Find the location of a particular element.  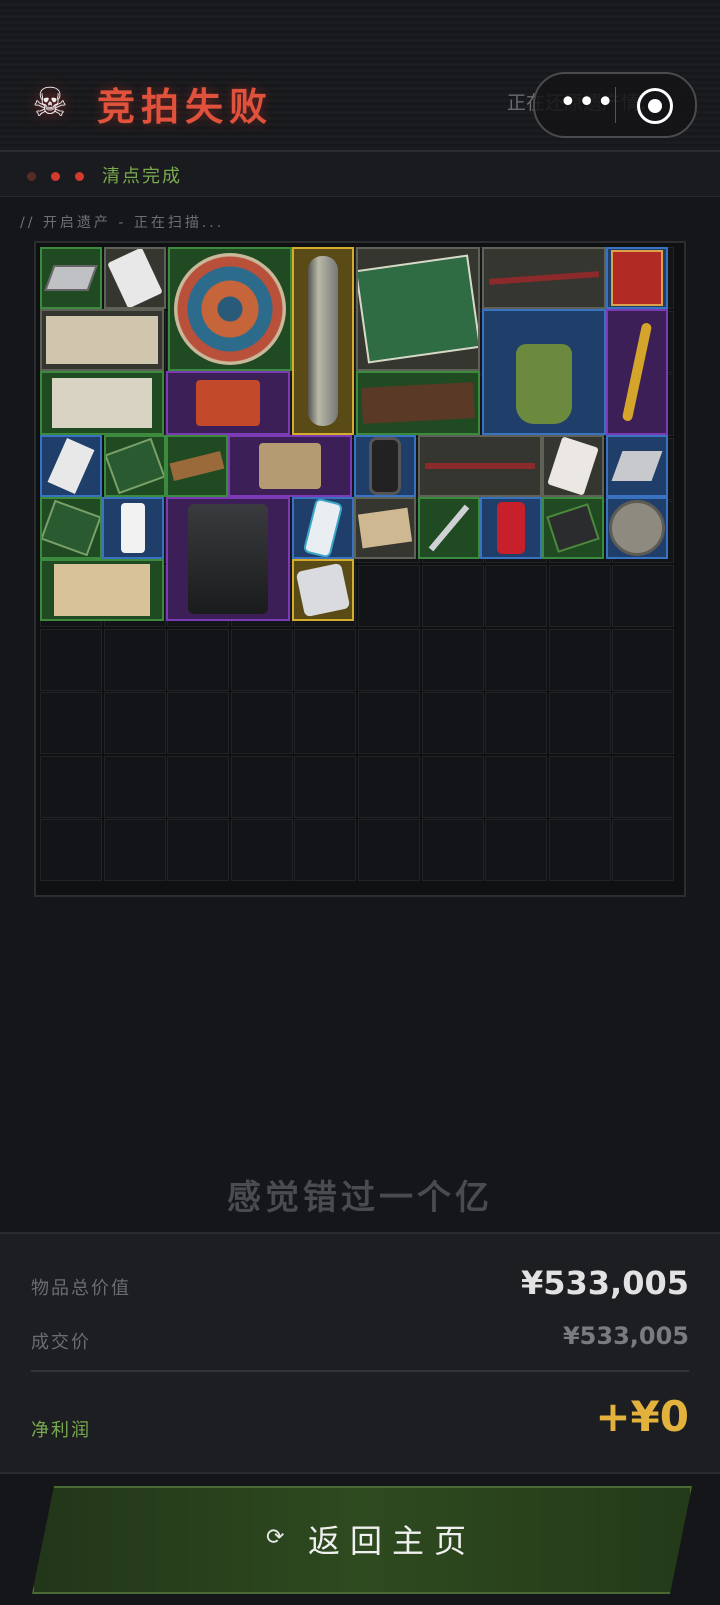

return-home-button: ⟳ 返回主页 is located at coordinates (362, 1540).